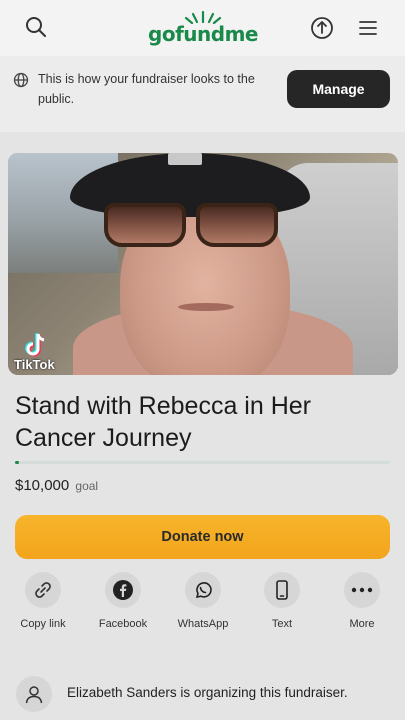 This screenshot has width=405, height=720. I want to click on goal-amount: $10,000 goal, so click(56, 485).